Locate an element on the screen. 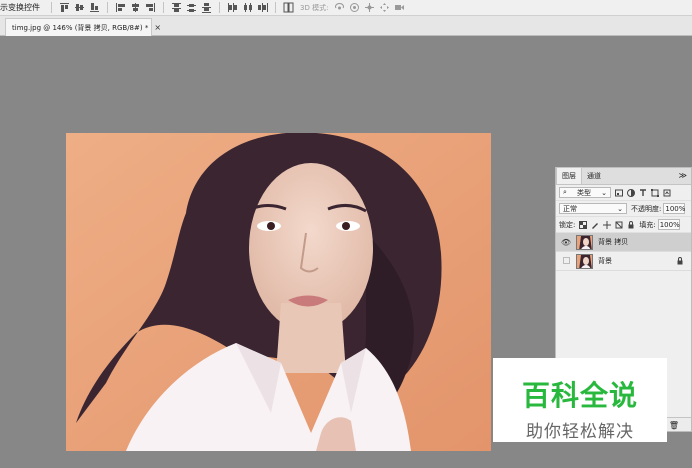  3d-scale-icon is located at coordinates (399, 7).